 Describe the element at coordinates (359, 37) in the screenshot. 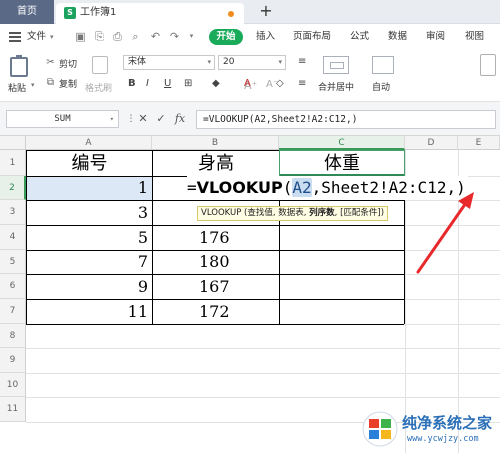

I see `menu-formulas: 公式` at that location.